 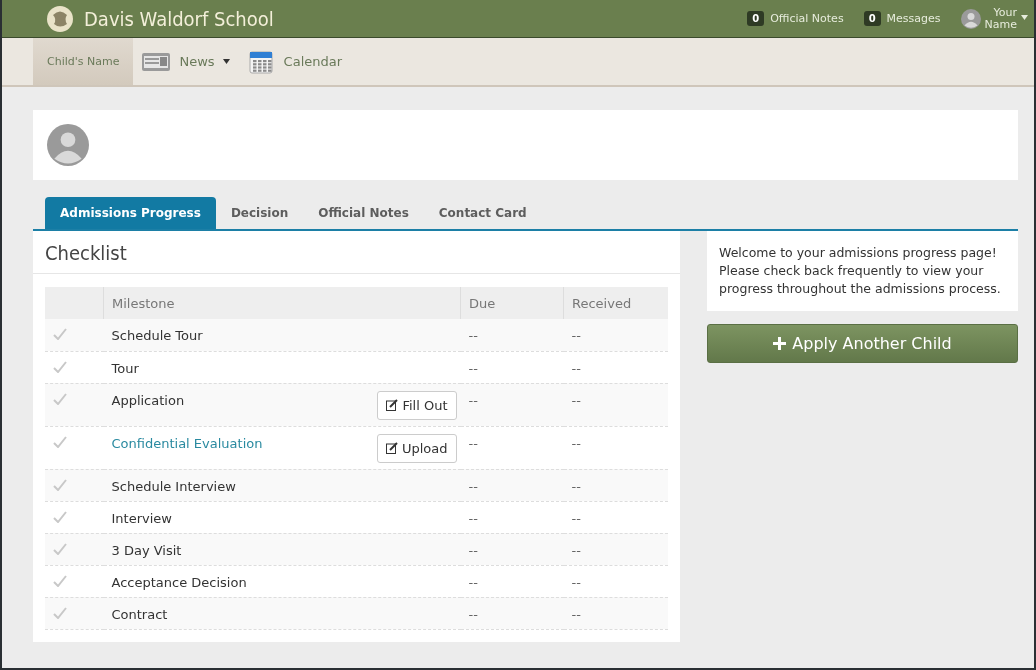 I want to click on apply-button: Apply Another Child, so click(x=862, y=343).